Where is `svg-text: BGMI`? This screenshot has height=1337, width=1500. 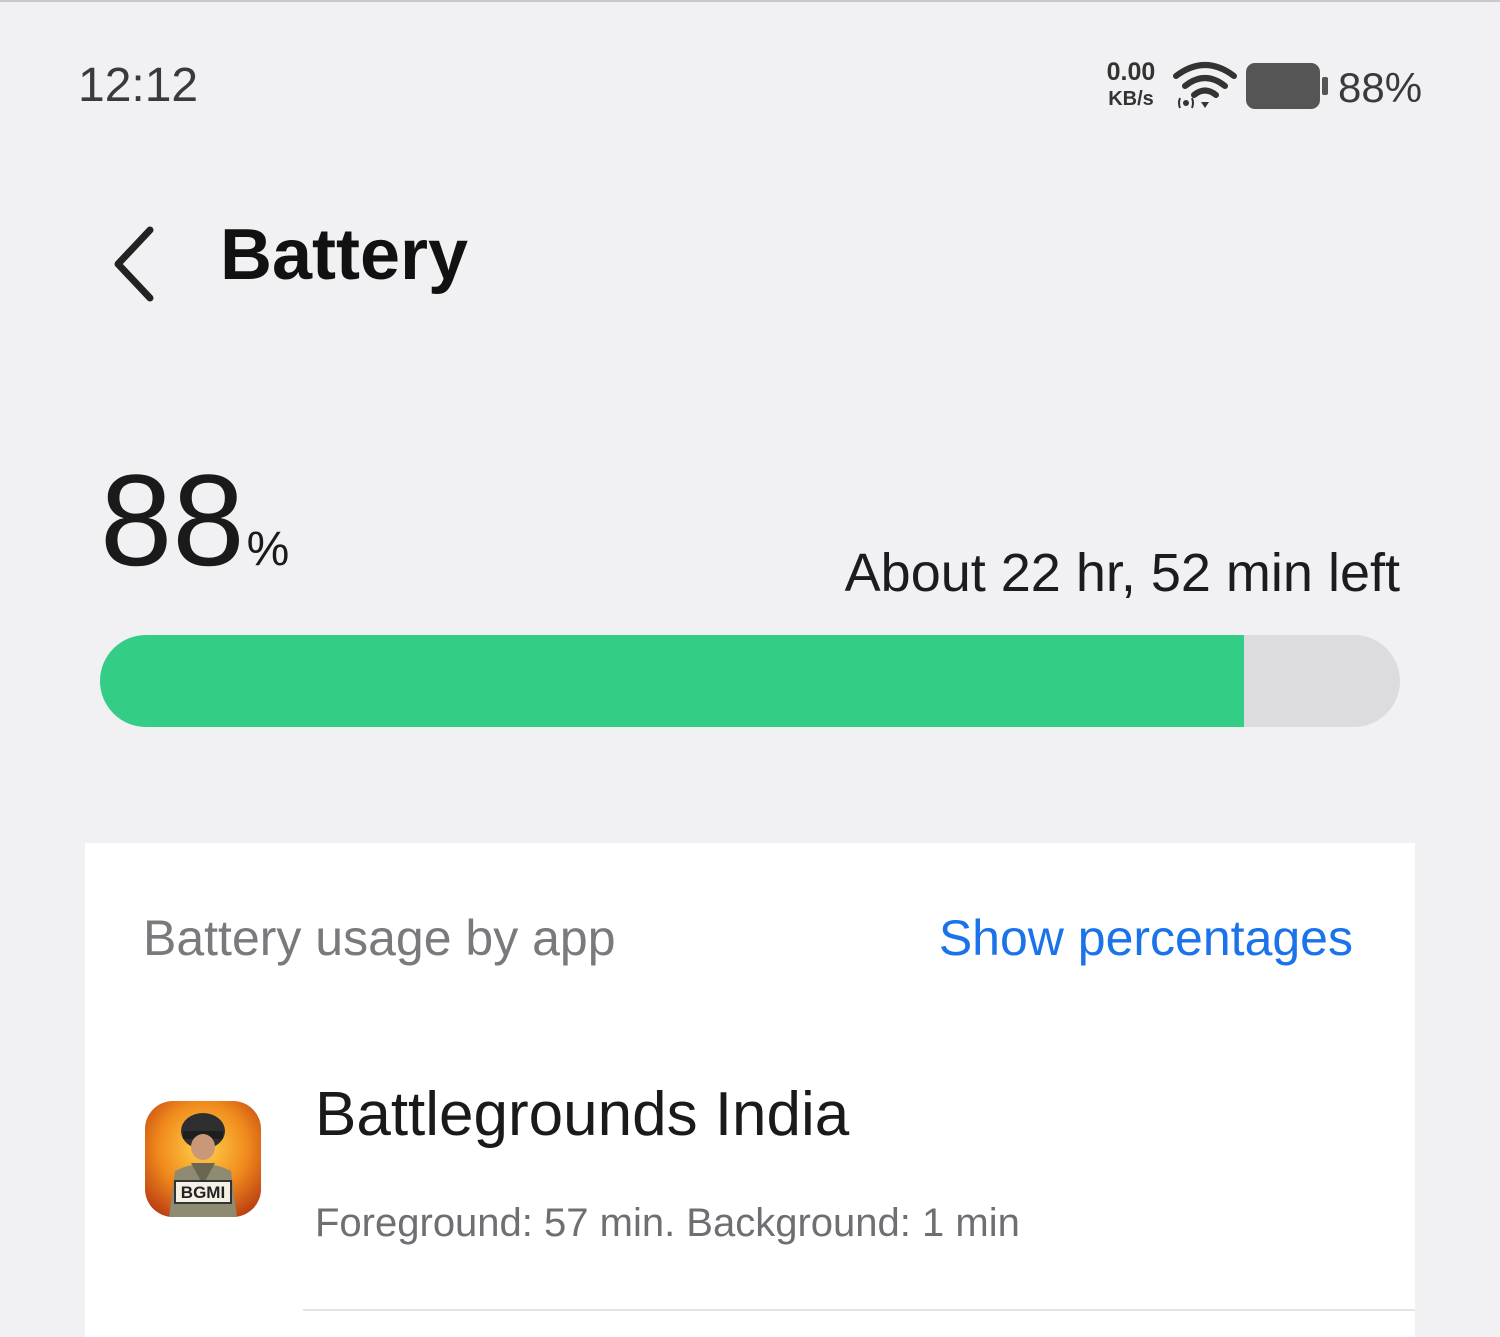
svg-text: BGMI is located at coordinates (203, 1192).